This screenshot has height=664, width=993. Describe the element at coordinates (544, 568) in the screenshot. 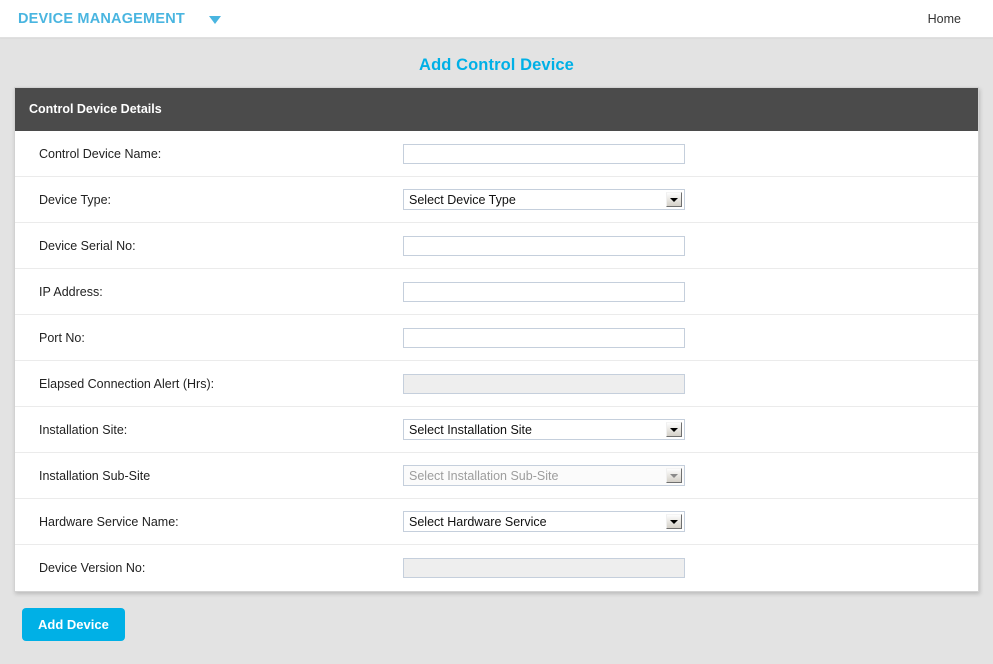

I see `input-device-version-no` at that location.